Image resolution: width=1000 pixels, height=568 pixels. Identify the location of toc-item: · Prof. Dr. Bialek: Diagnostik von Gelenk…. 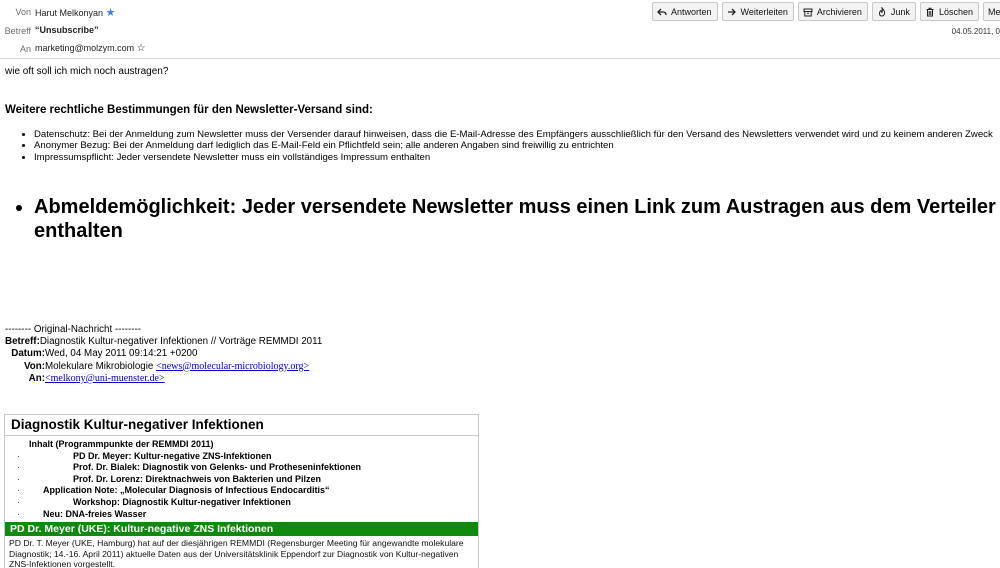
(241, 468).